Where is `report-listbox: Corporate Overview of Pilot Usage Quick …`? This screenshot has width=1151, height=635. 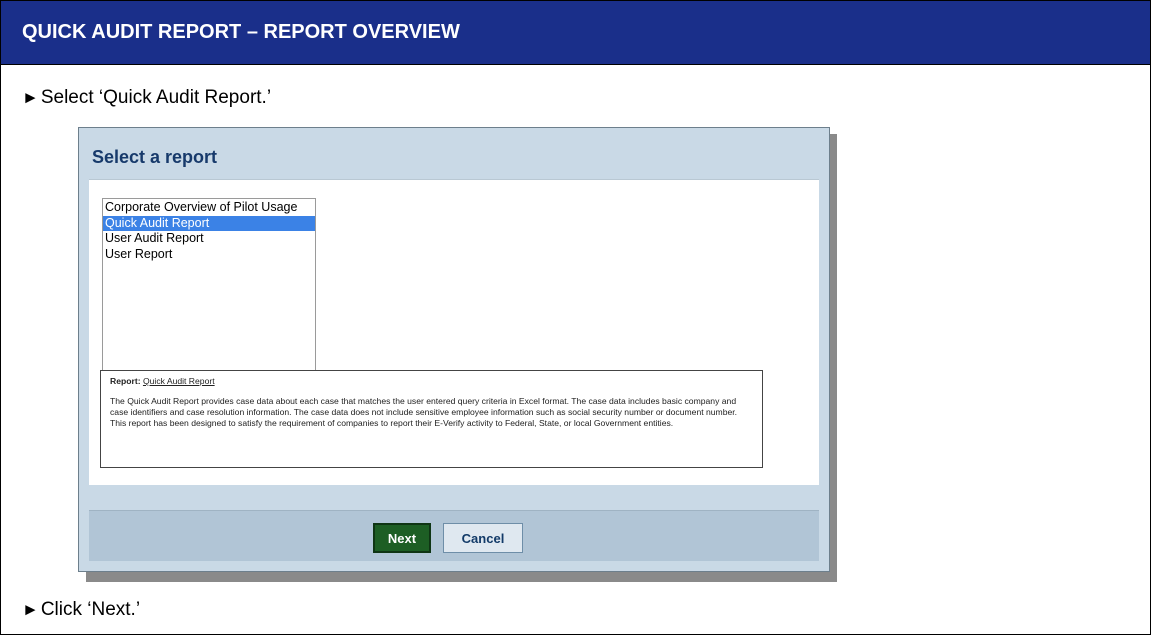
report-listbox: Corporate Overview of Pilot Usage Quick … is located at coordinates (209, 284).